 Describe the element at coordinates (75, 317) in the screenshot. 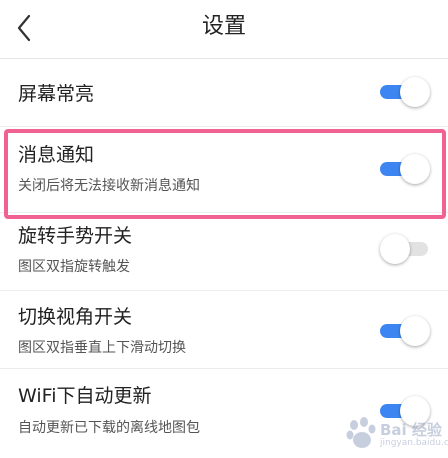

I see `setting-title: 切换视角开关` at that location.